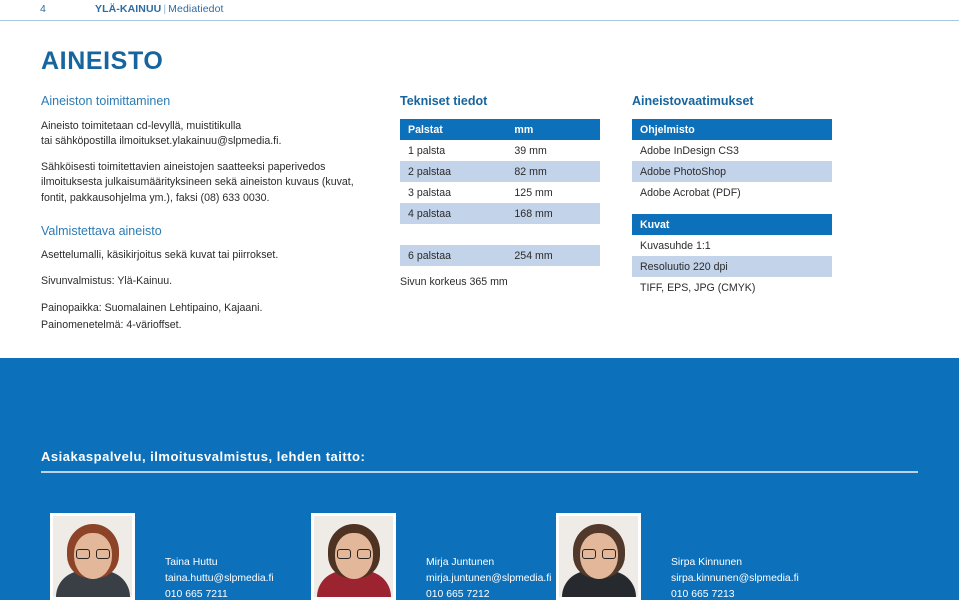  Describe the element at coordinates (554, 150) in the screenshot. I see `cell-width: 39 mm` at that location.